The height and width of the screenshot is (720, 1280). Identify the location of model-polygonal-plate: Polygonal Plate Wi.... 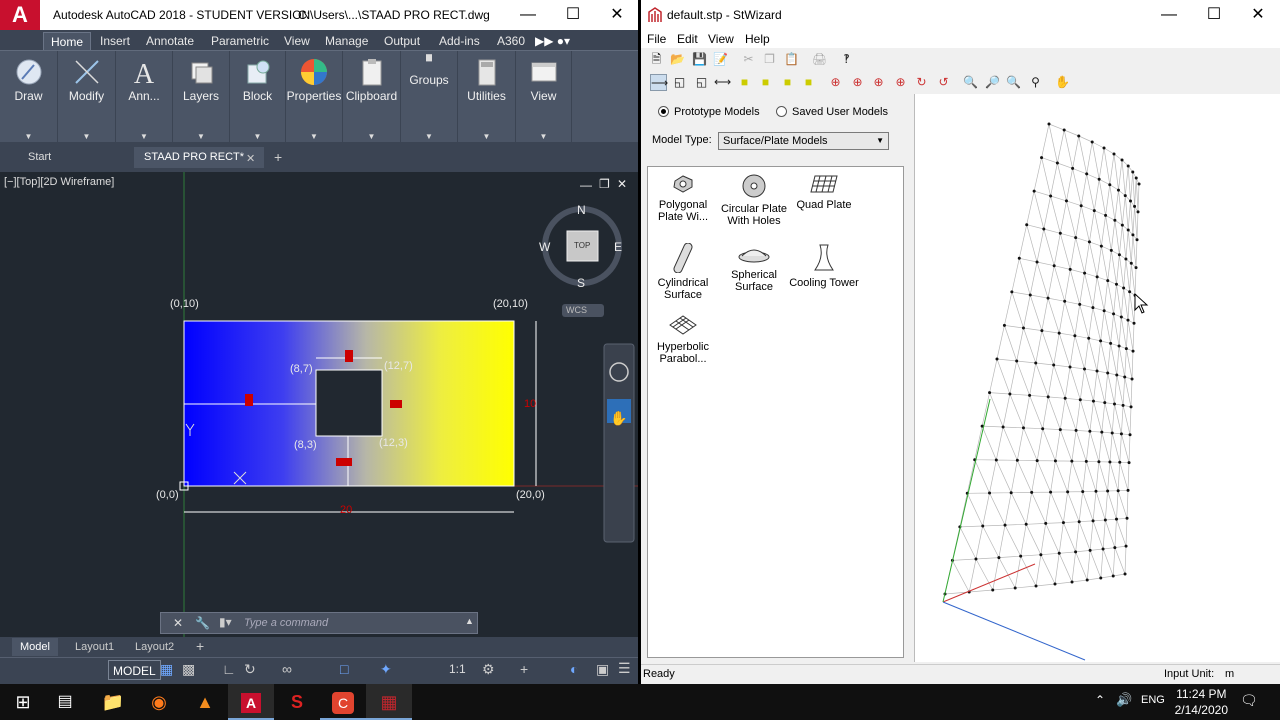
(683, 198).